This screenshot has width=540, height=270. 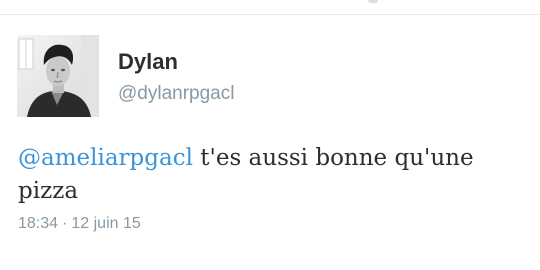 What do you see at coordinates (106, 223) in the screenshot?
I see `tweet-date: 12 juin 15` at bounding box center [106, 223].